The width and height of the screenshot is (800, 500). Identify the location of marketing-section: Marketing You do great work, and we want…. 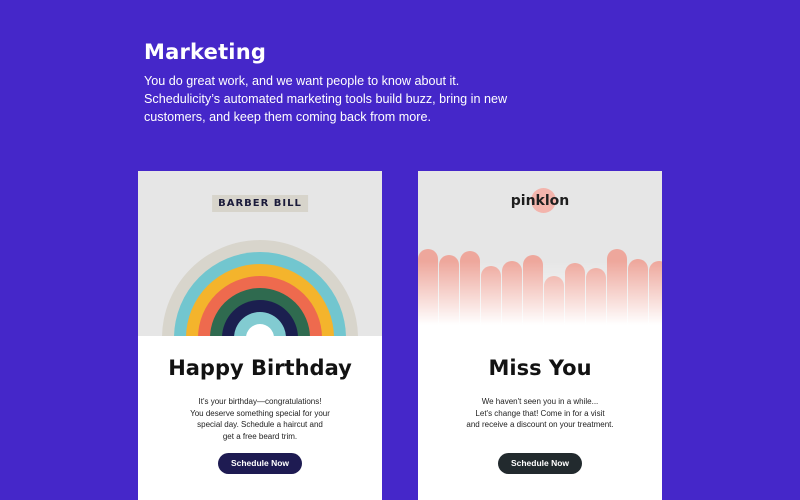
(334, 83).